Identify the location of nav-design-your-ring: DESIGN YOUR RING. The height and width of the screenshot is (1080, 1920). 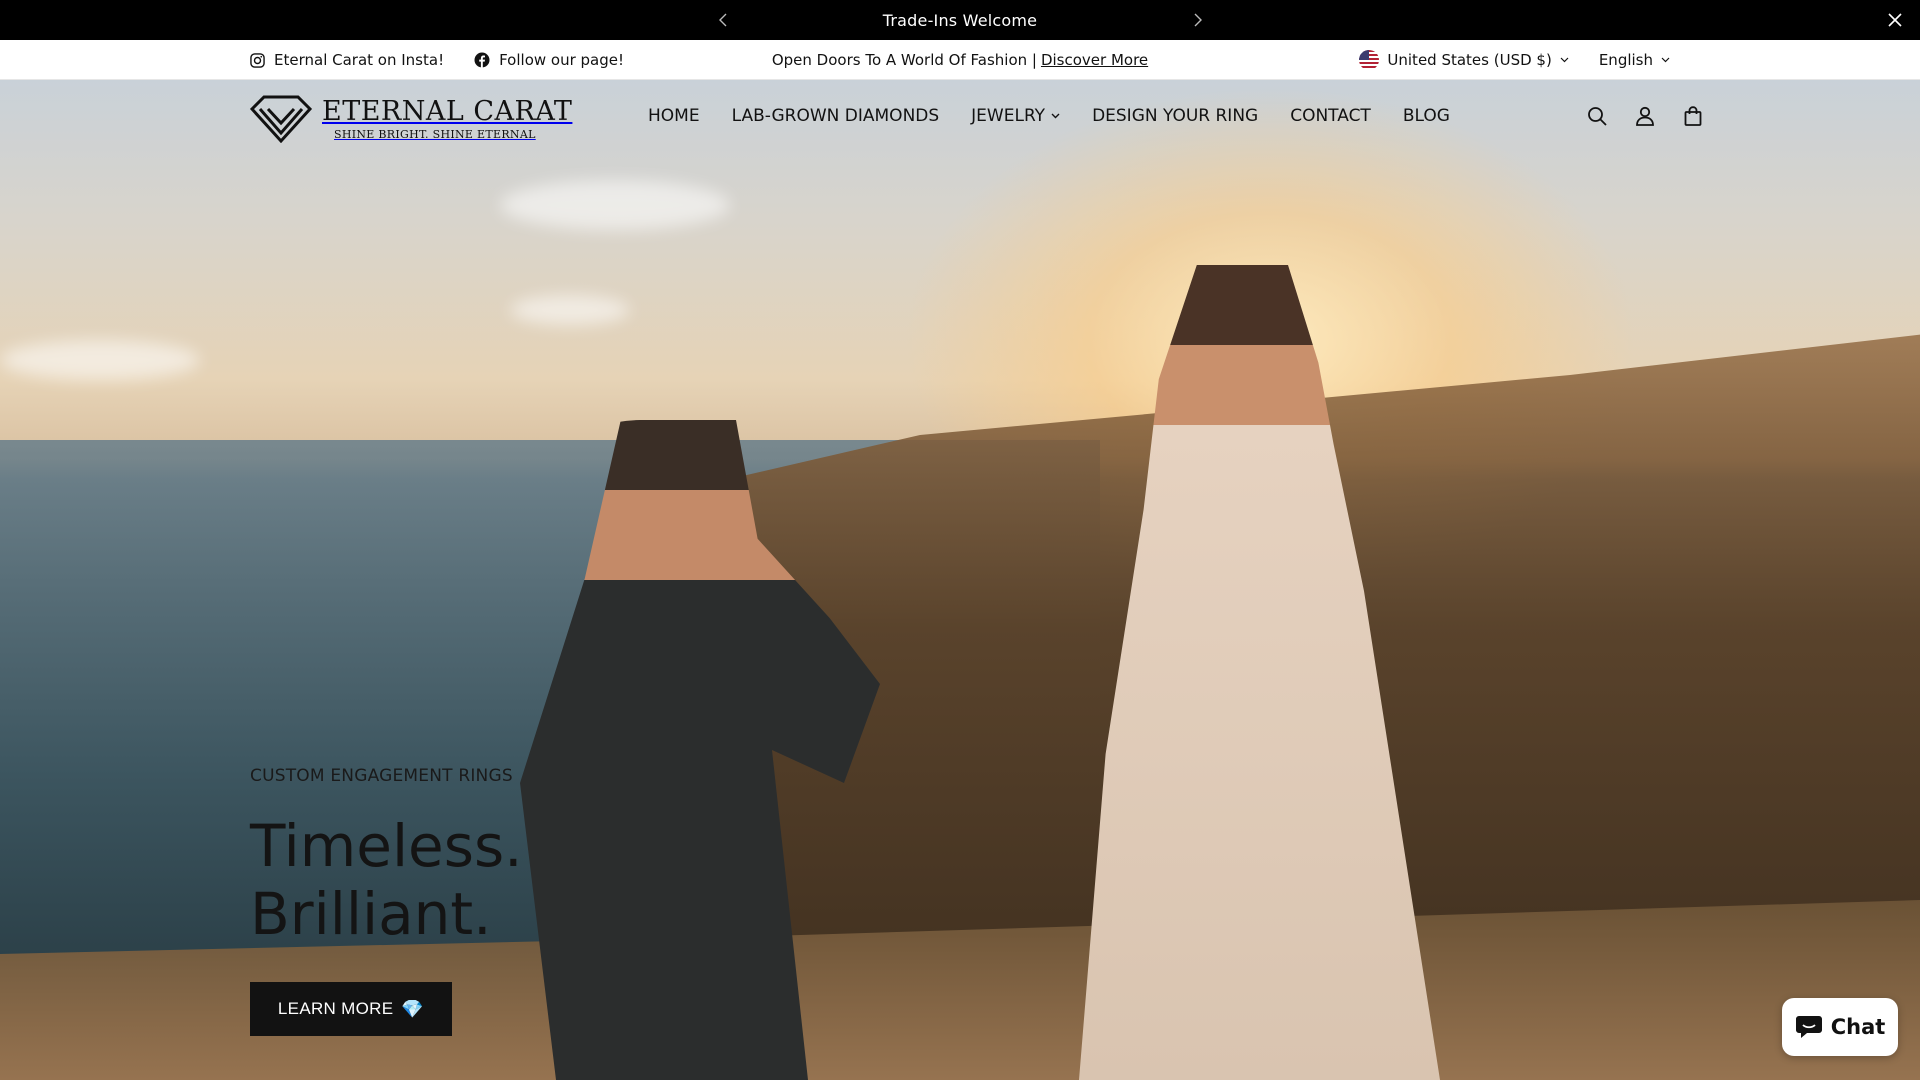
(1175, 116).